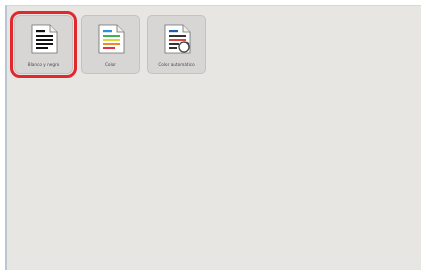  What do you see at coordinates (111, 39) in the screenshot?
I see `color-document-icon` at bounding box center [111, 39].